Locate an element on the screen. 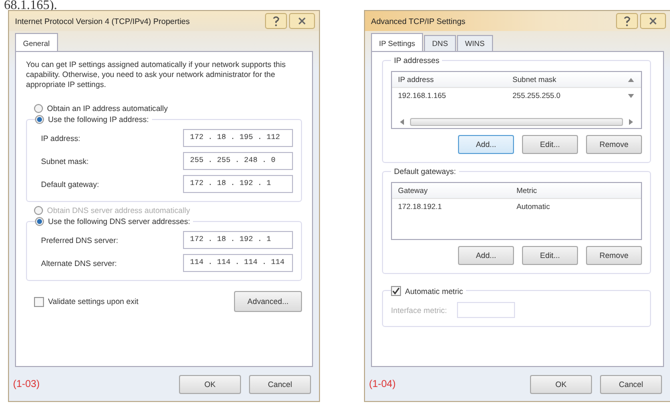 The image size is (670, 403). figure-label: (1-03) is located at coordinates (26, 384).